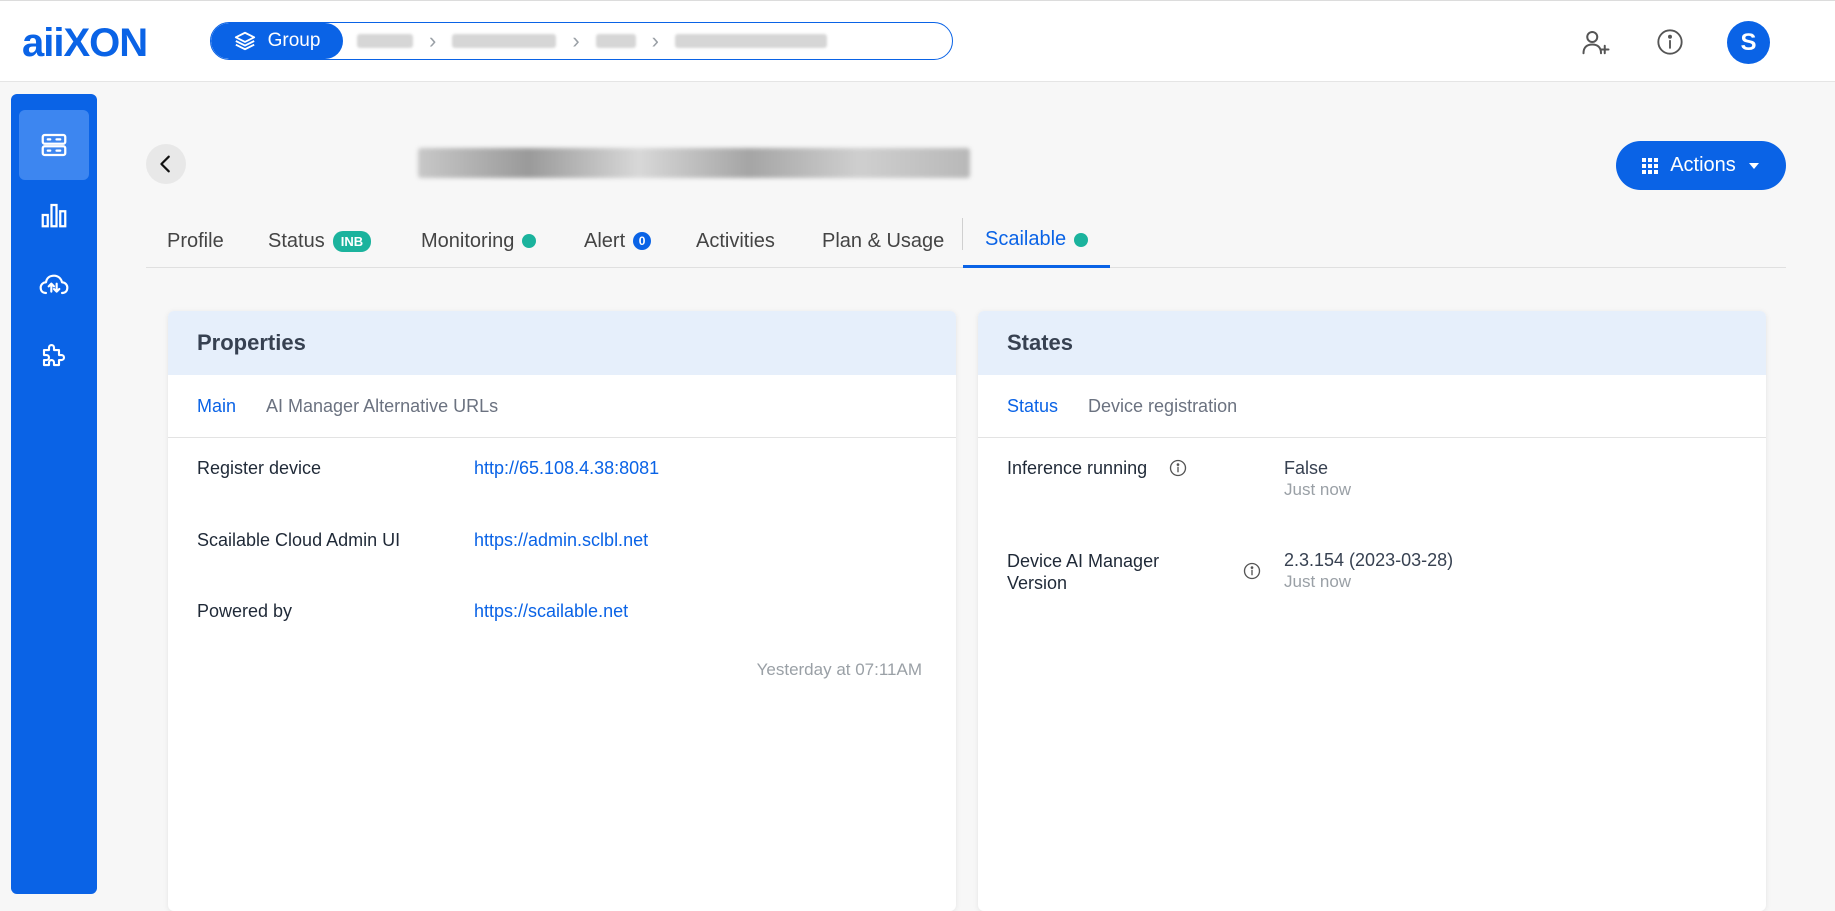 Image resolution: width=1835 pixels, height=911 pixels. I want to click on state-value: False, so click(1306, 468).